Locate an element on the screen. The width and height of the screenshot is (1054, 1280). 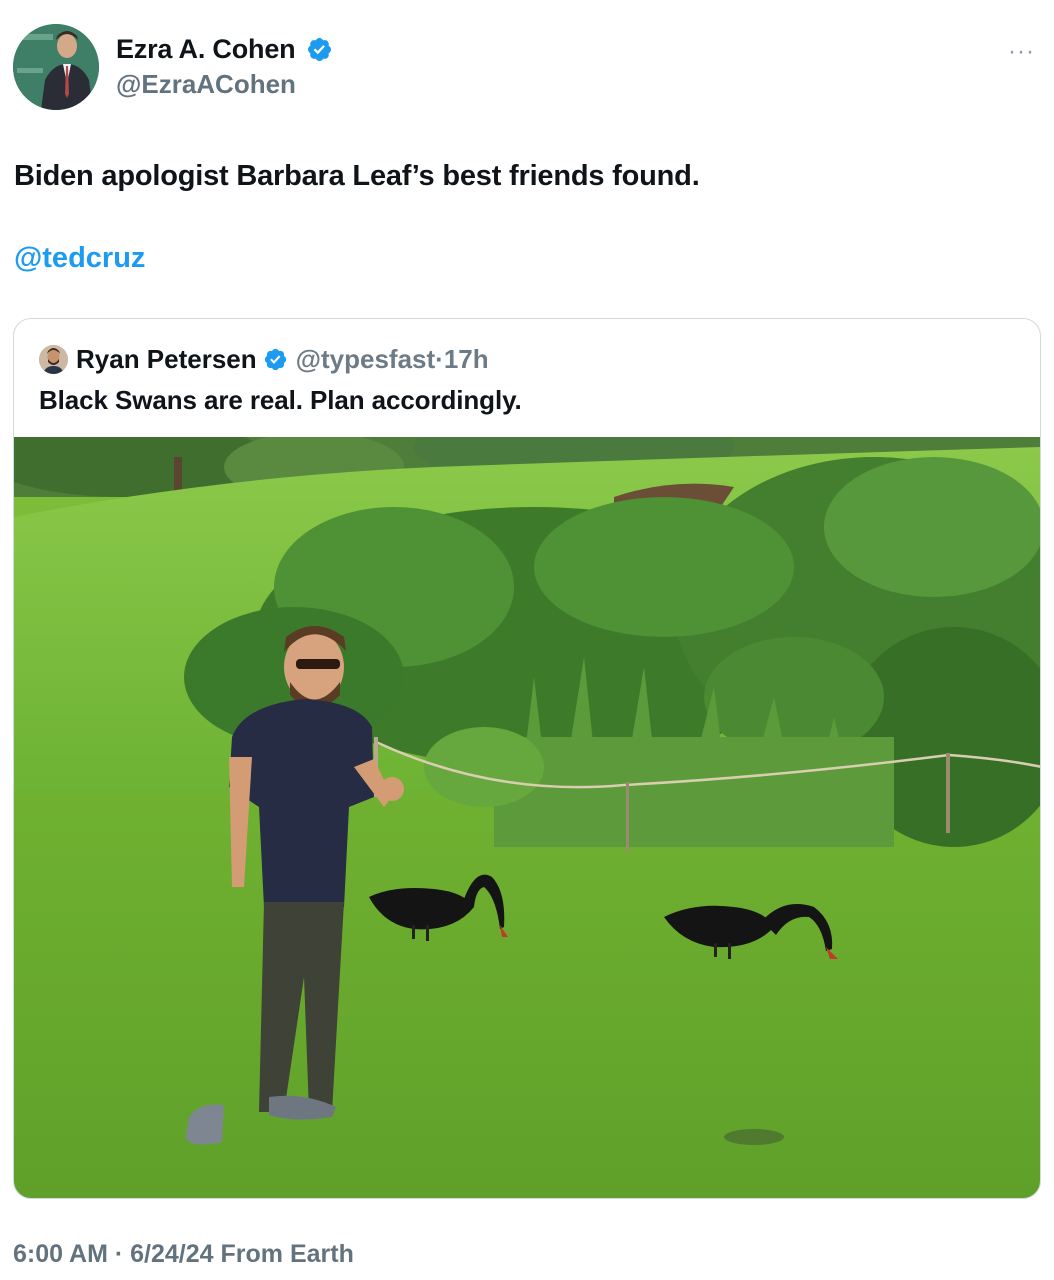
tweet-timestamp: 6:00 AM · 6/24/24 From Earth is located at coordinates (183, 1254).